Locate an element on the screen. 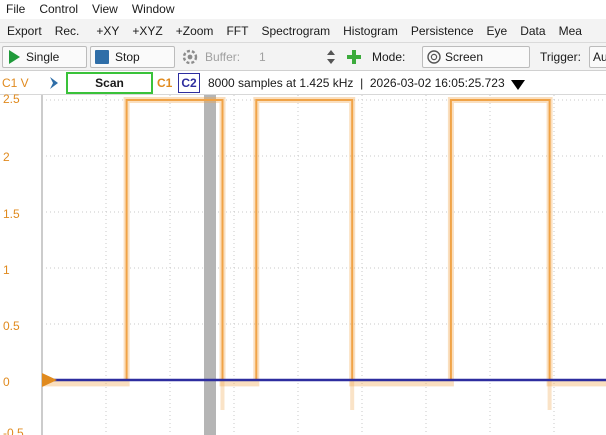 The height and width of the screenshot is (435, 606). persistence-button: Persistence is located at coordinates (442, 31).